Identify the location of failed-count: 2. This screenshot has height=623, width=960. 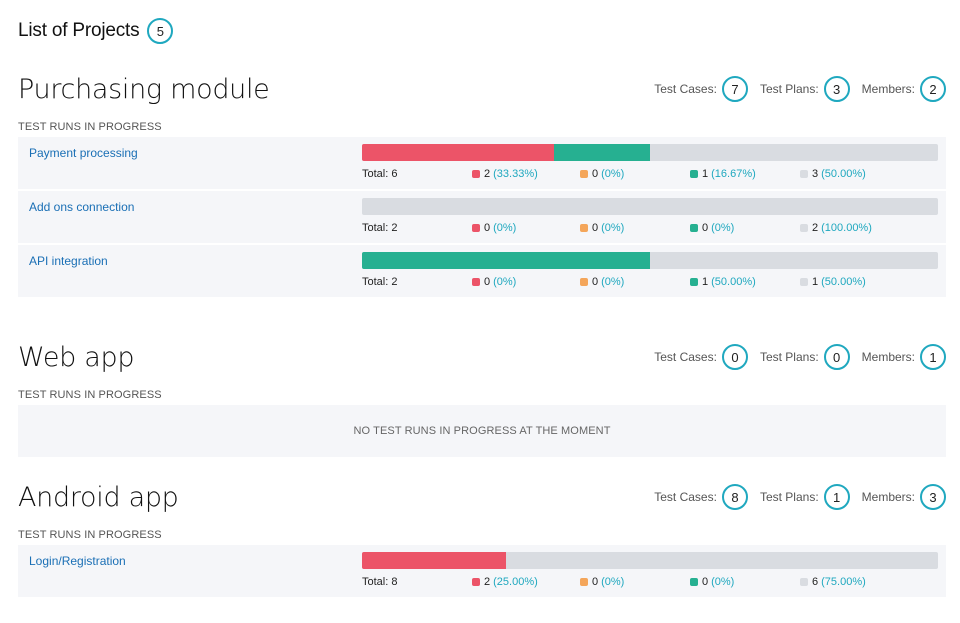
(487, 174).